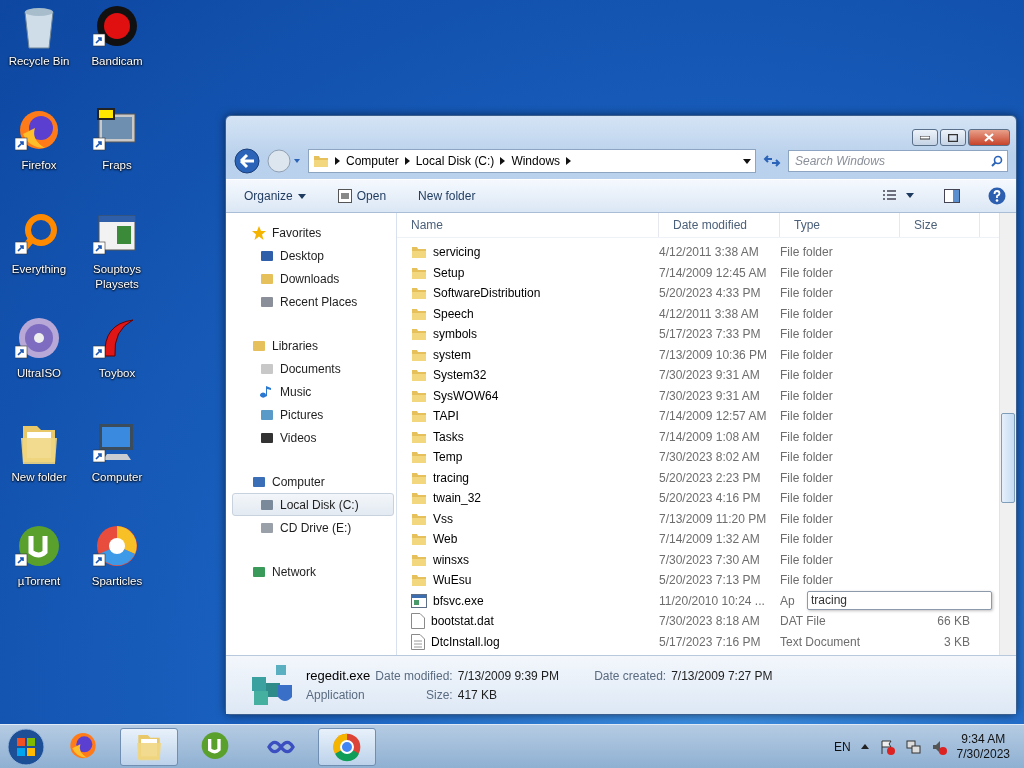  What do you see at coordinates (953, 137) in the screenshot?
I see `maximize-button` at bounding box center [953, 137].